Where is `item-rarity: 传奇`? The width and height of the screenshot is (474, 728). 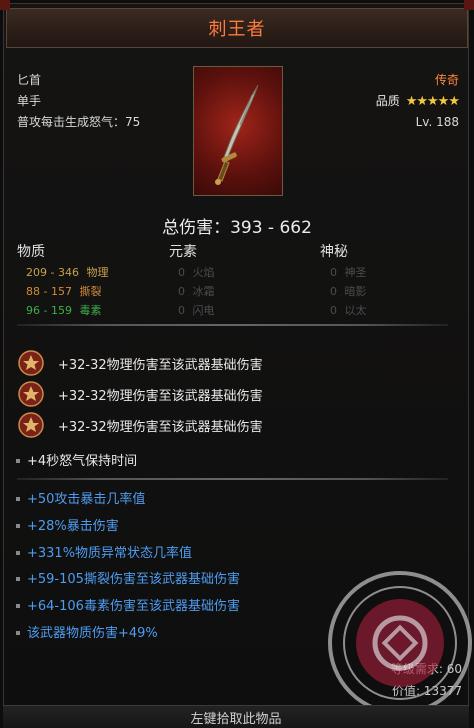 item-rarity: 传奇 is located at coordinates (446, 80).